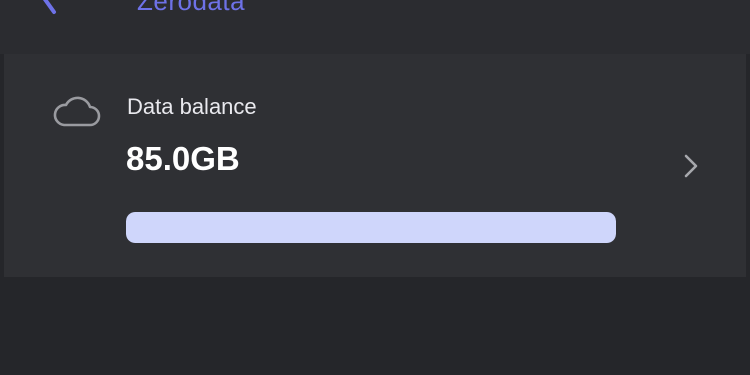  I want to click on chevron-left-icon, so click(49, 7).